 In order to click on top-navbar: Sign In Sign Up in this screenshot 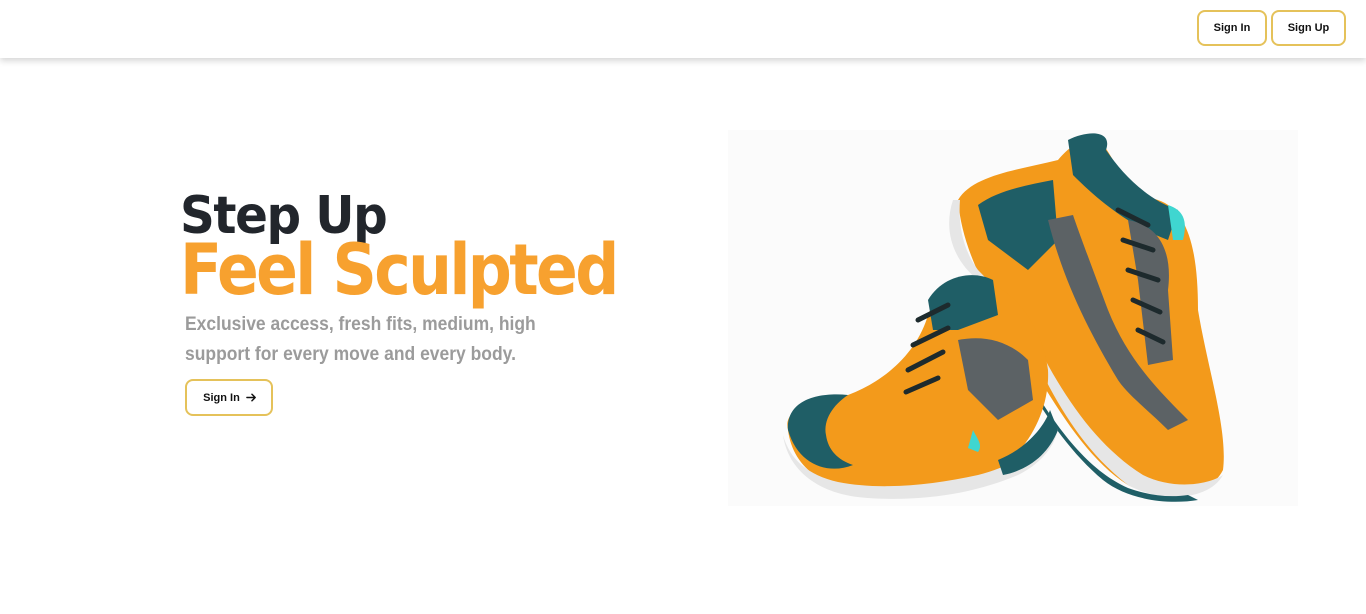, I will do `click(683, 29)`.